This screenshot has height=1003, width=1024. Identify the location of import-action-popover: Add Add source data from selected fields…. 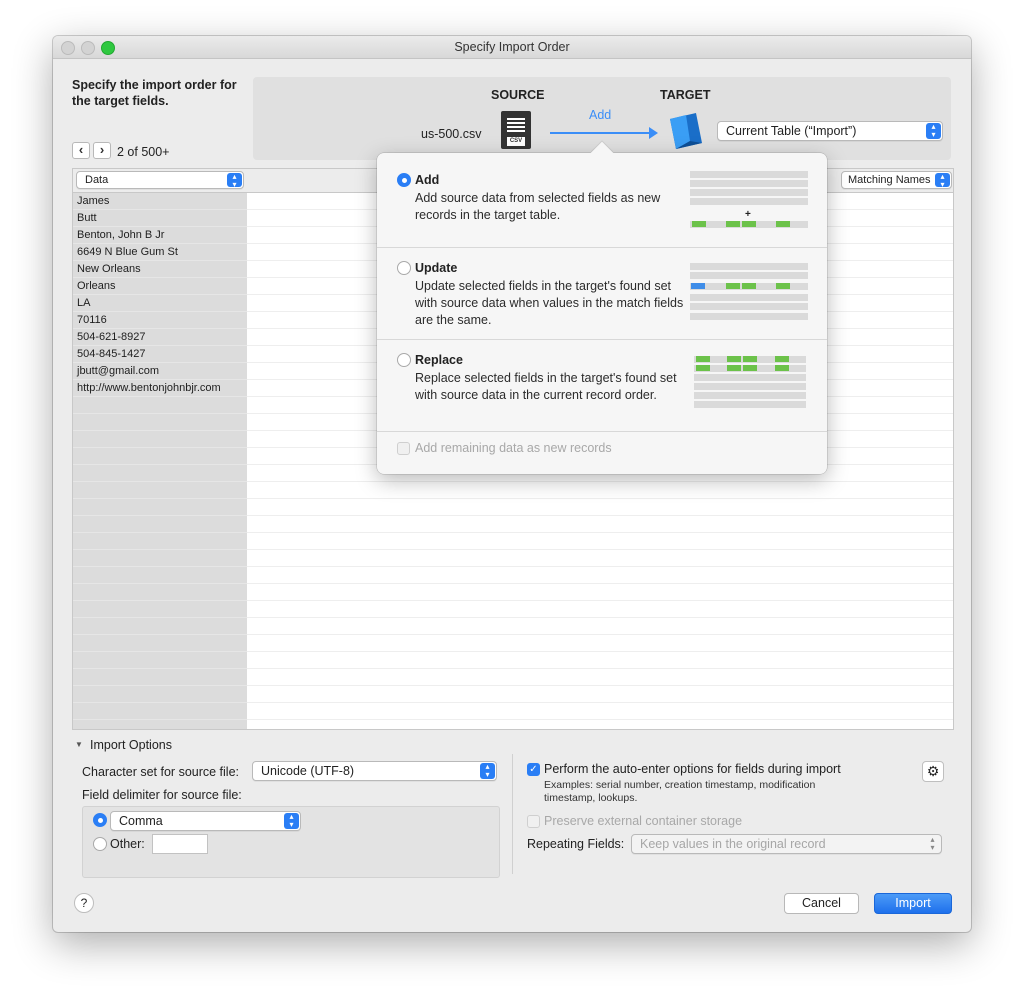
(602, 307).